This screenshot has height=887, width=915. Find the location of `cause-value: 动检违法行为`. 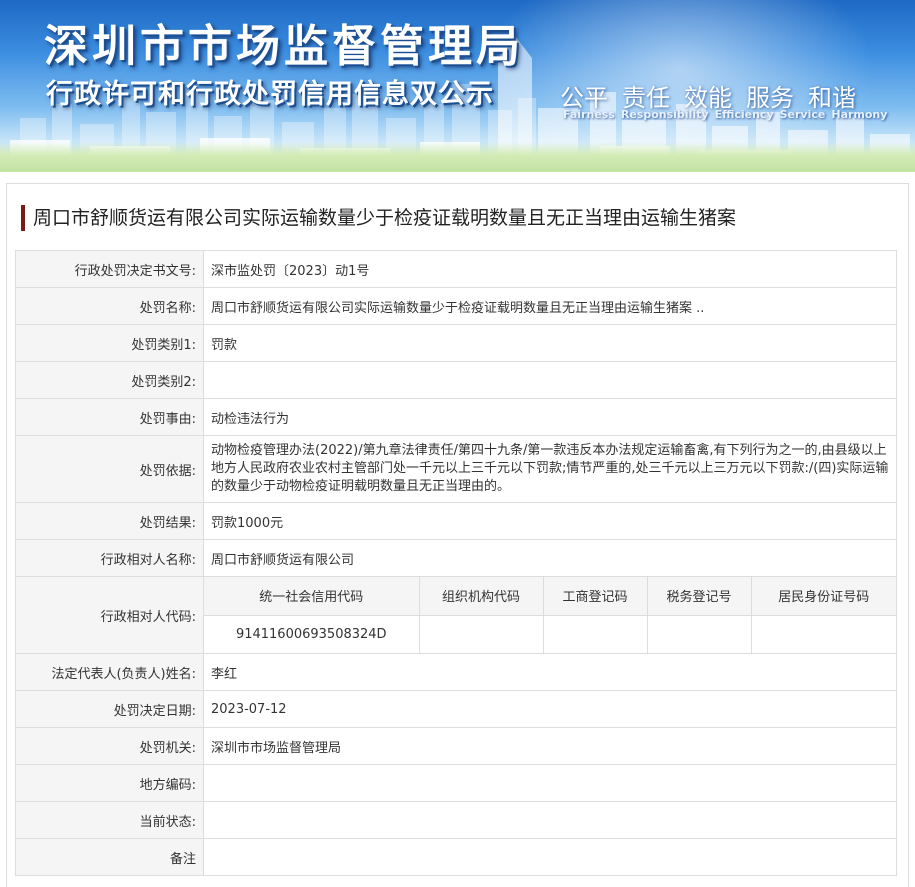

cause-value: 动检违法行为 is located at coordinates (550, 417).